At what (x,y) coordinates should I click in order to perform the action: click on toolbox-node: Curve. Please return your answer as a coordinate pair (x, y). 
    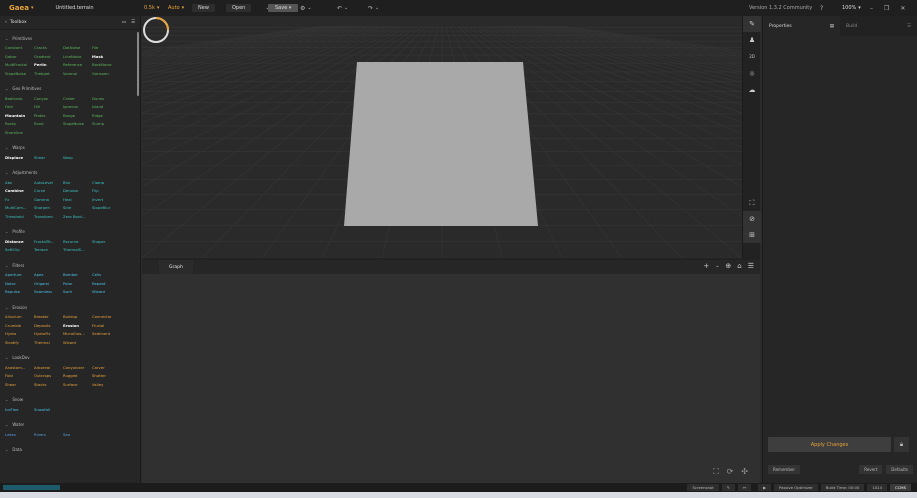
    Looking at the image, I should click on (48, 190).